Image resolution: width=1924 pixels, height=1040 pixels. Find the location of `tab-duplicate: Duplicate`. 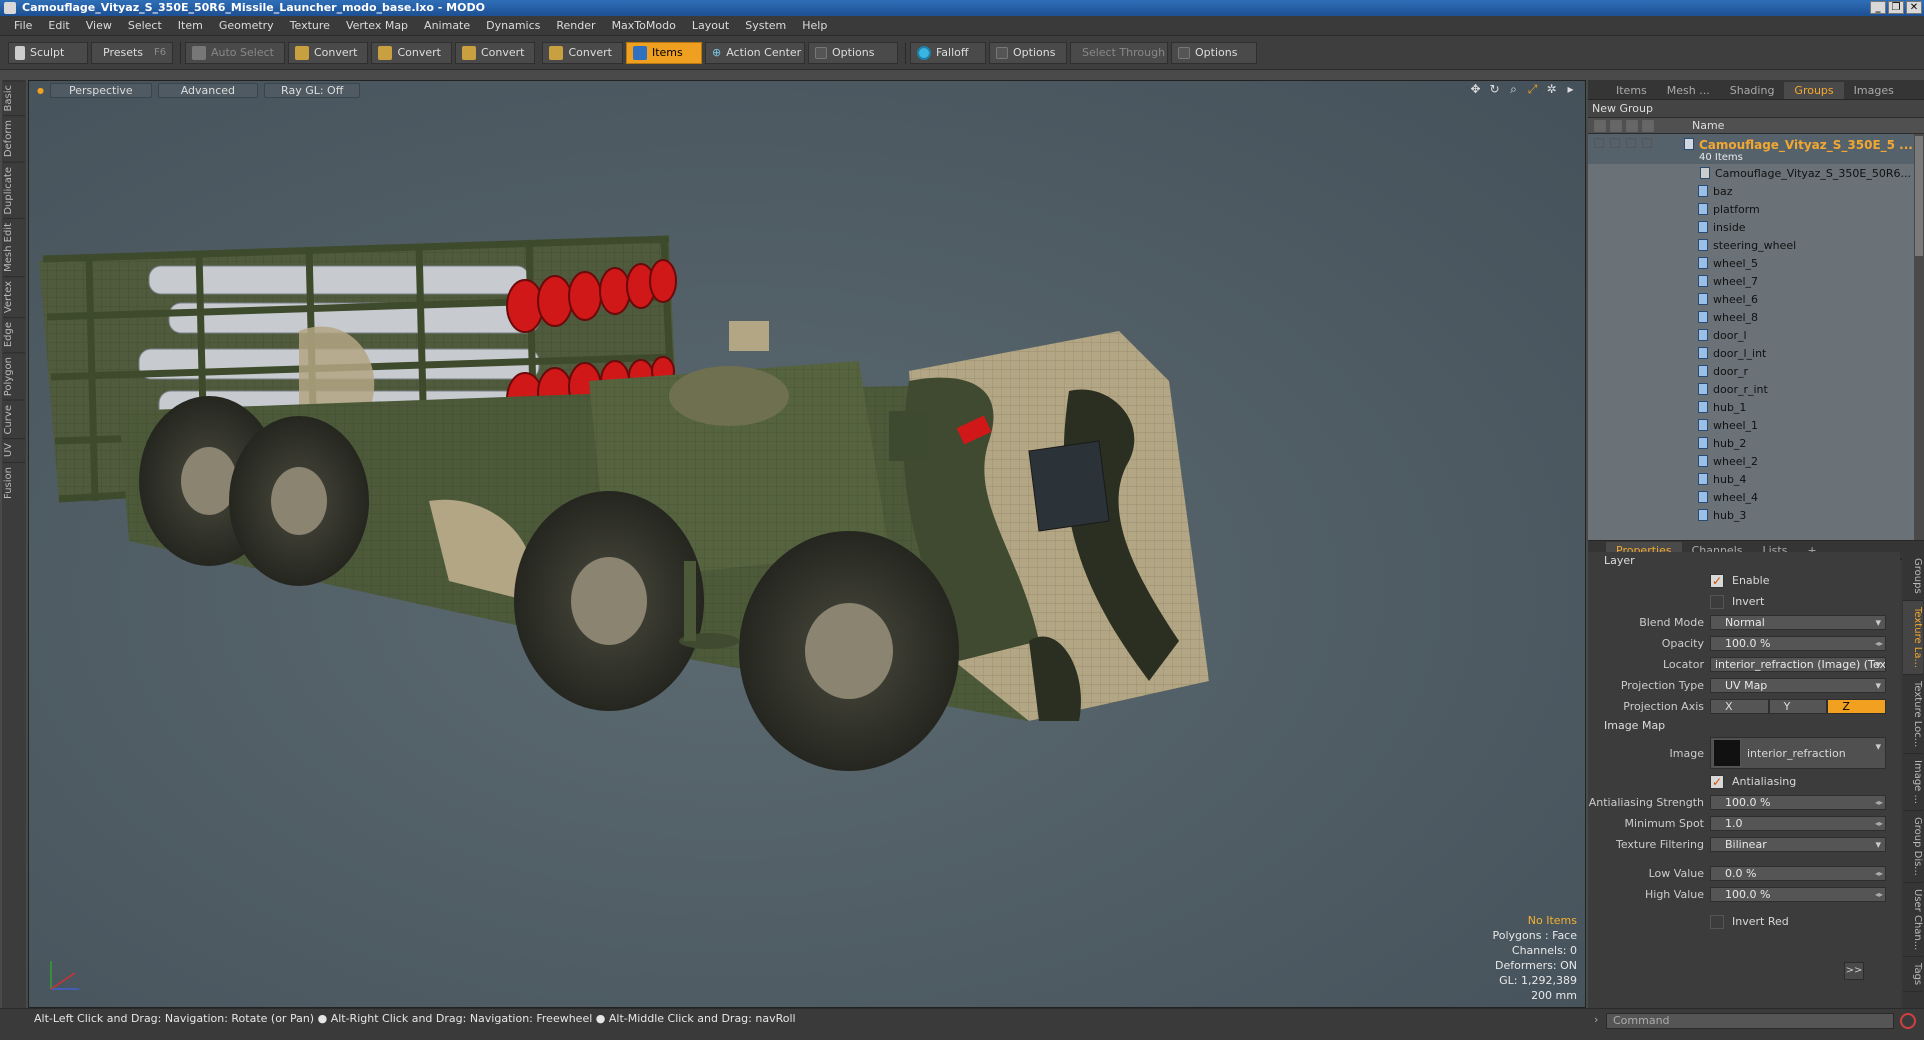

tab-duplicate: Duplicate is located at coordinates (14, 190).